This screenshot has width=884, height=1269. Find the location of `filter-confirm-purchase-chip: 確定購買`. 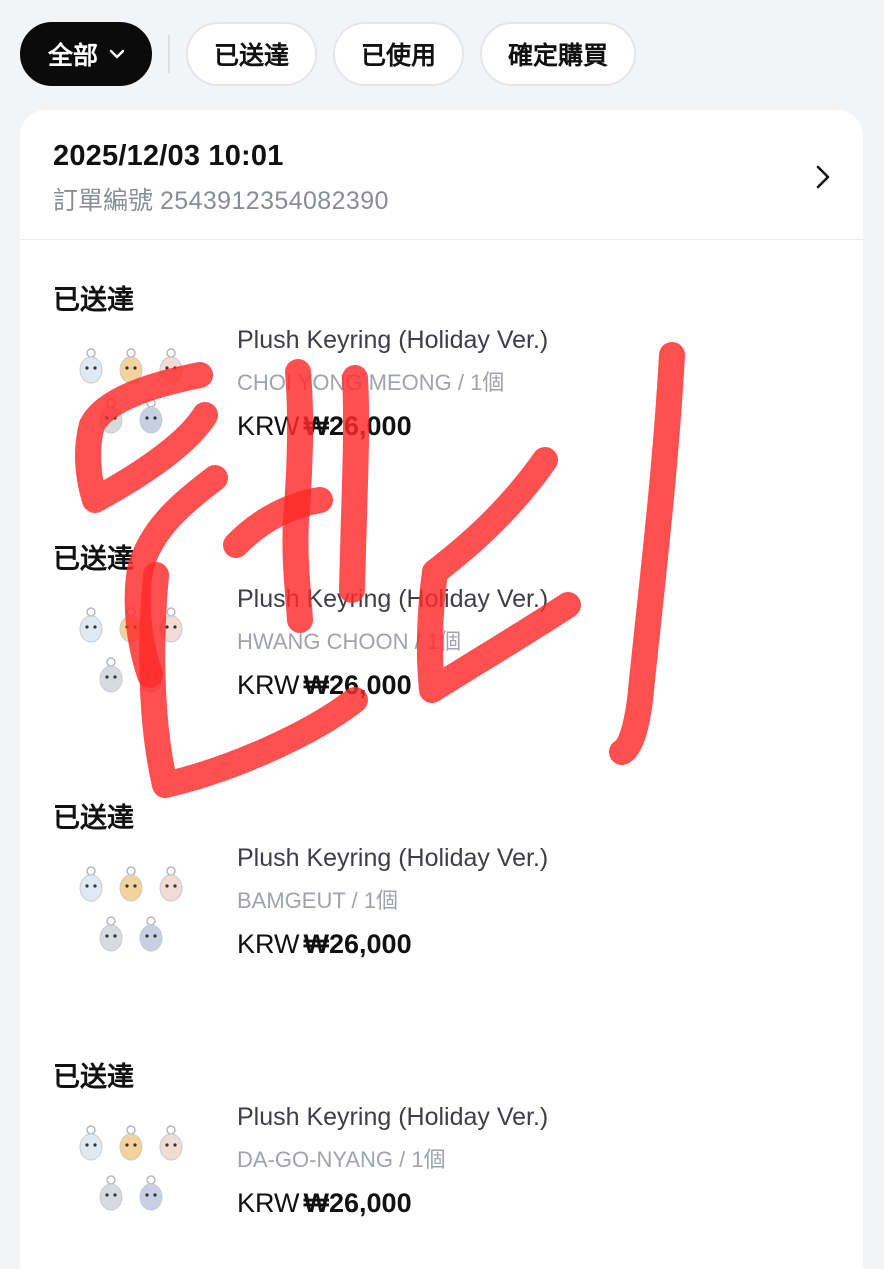

filter-confirm-purchase-chip: 確定購買 is located at coordinates (558, 54).